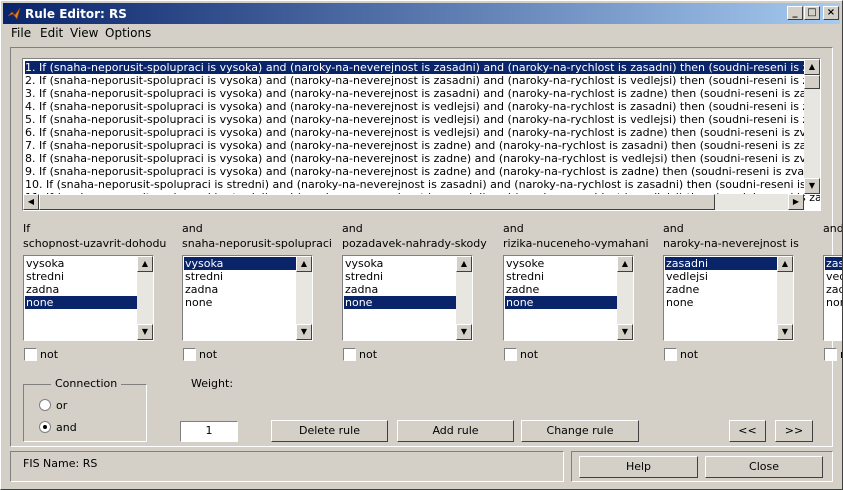 This screenshot has height=490, width=843. What do you see at coordinates (21, 33) in the screenshot?
I see `menu-file: File` at bounding box center [21, 33].